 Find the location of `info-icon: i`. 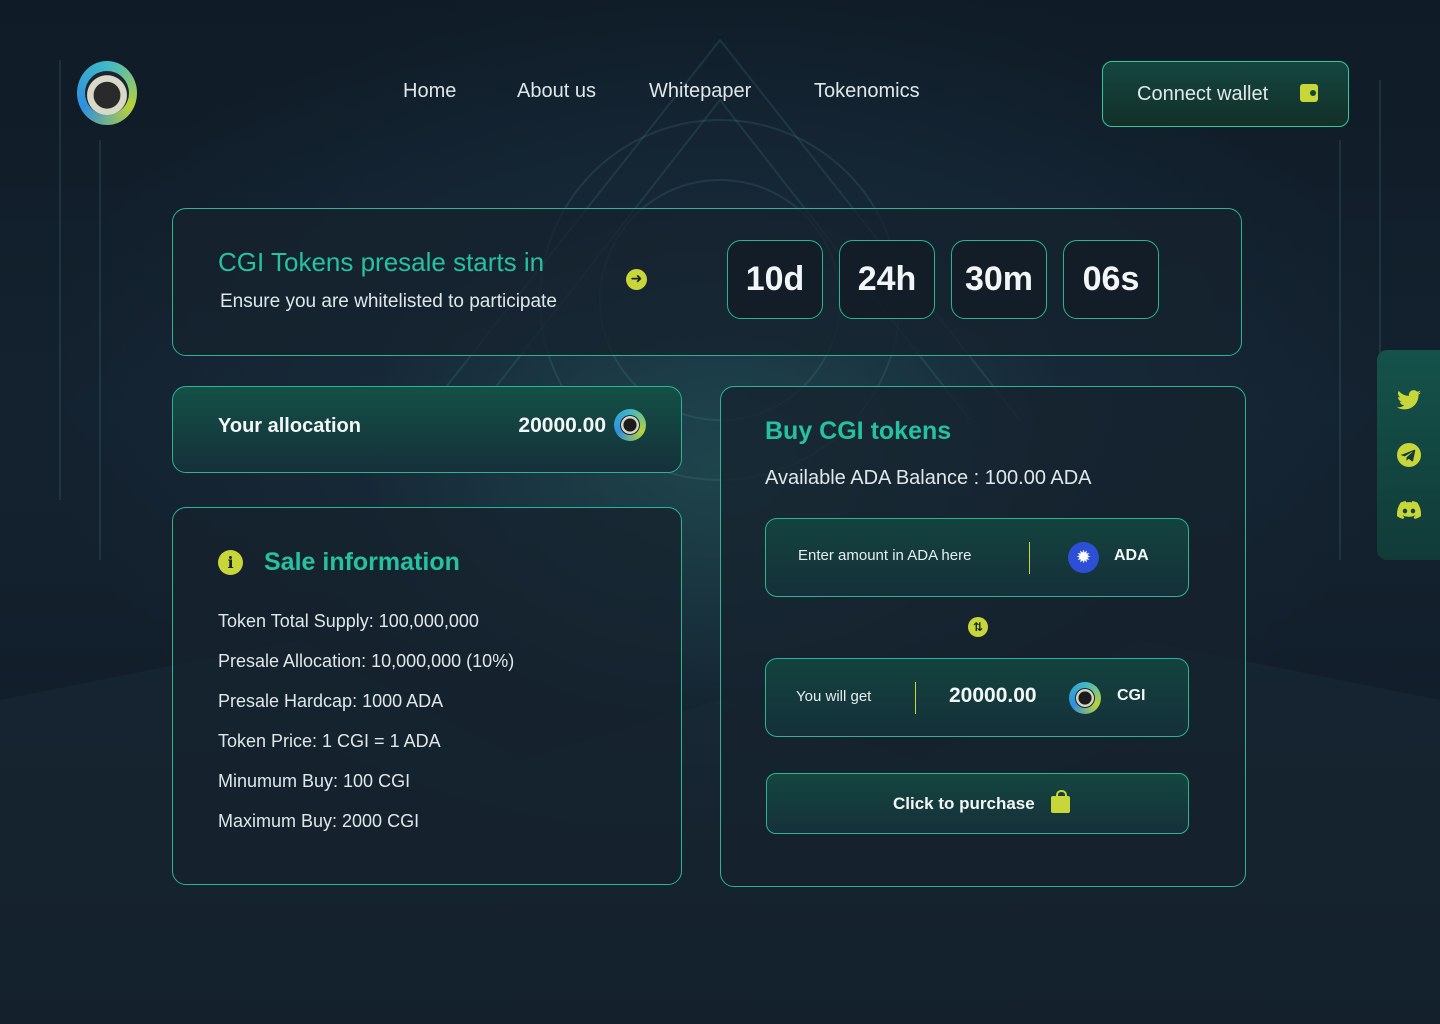

info-icon: i is located at coordinates (230, 562).